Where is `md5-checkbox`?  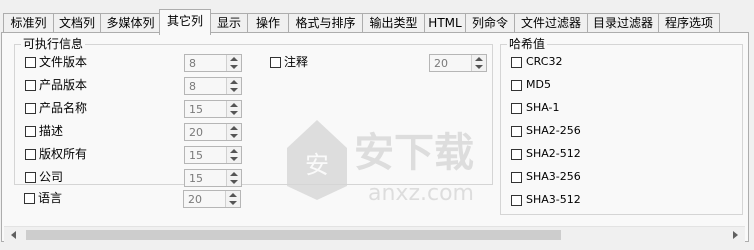
md5-checkbox is located at coordinates (516, 85).